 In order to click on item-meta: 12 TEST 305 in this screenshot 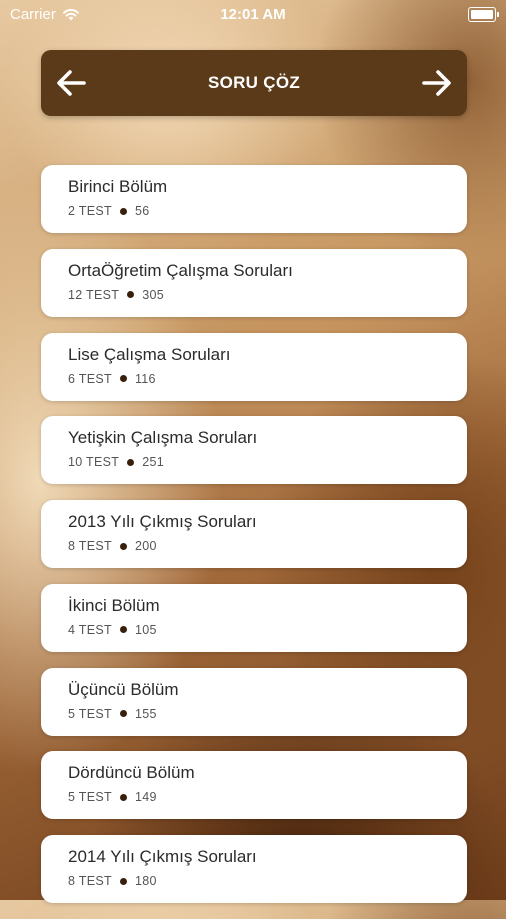, I will do `click(267, 295)`.